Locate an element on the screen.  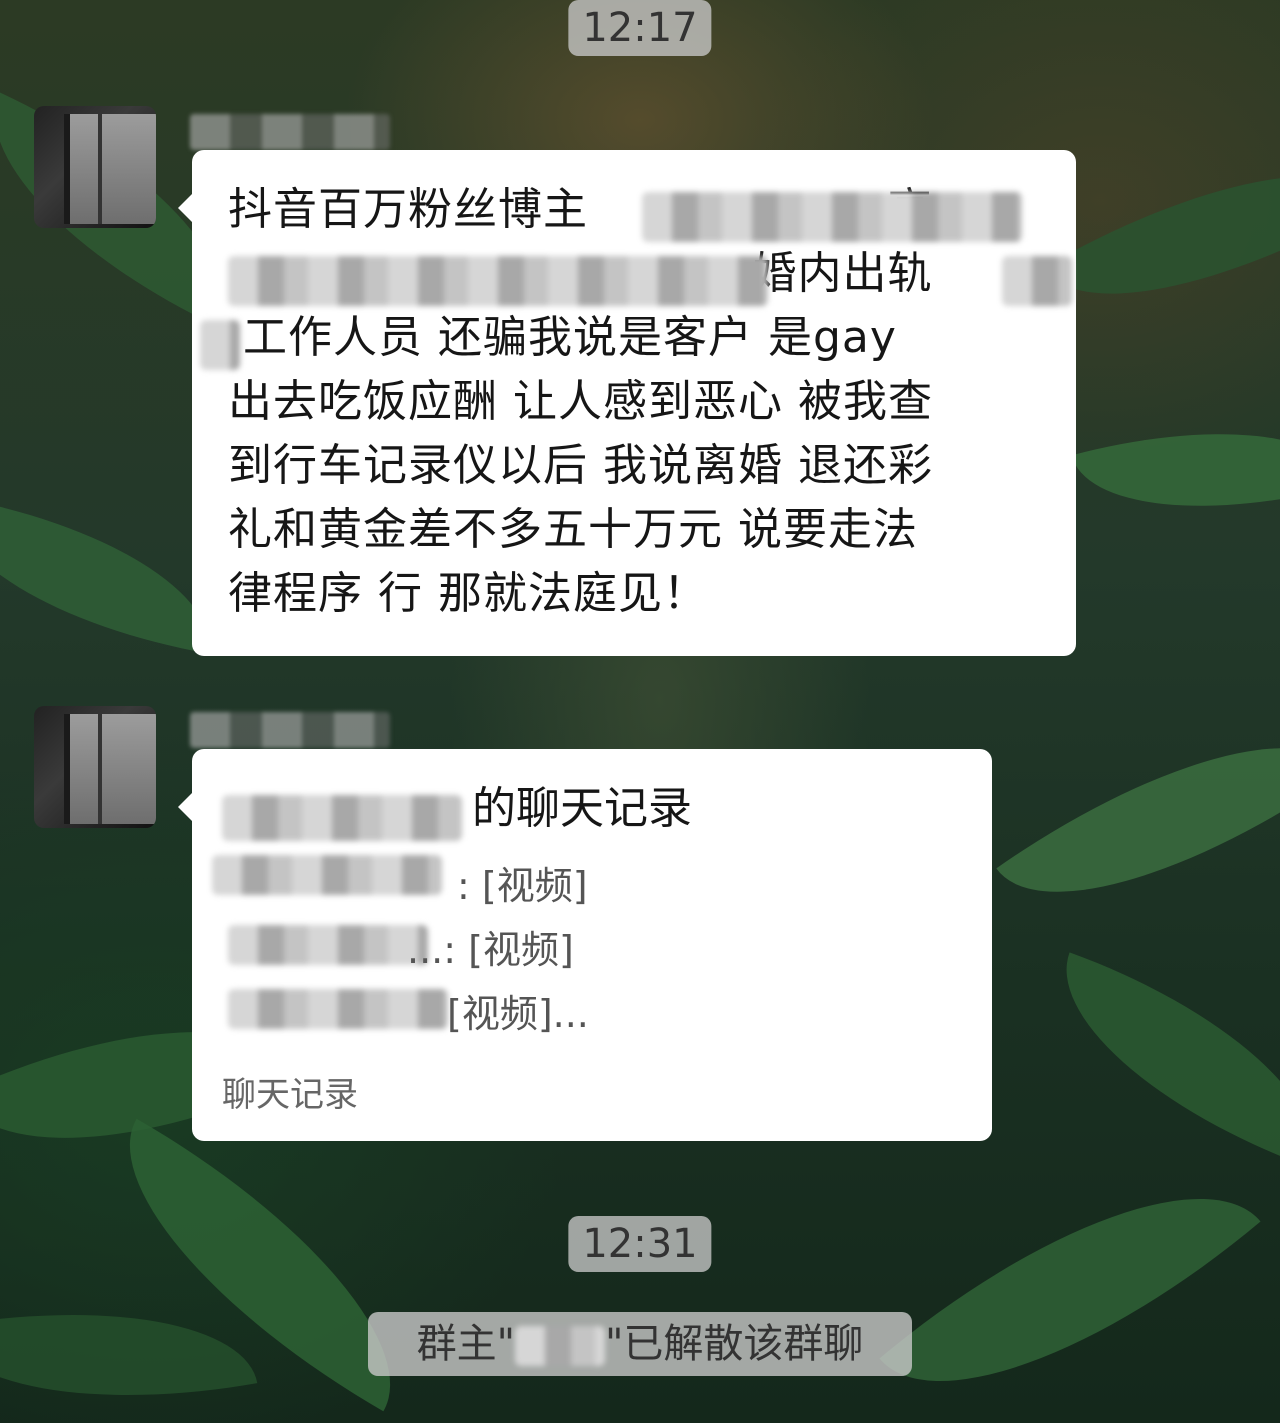
timestamp-2: 12:31 is located at coordinates (640, 1244).